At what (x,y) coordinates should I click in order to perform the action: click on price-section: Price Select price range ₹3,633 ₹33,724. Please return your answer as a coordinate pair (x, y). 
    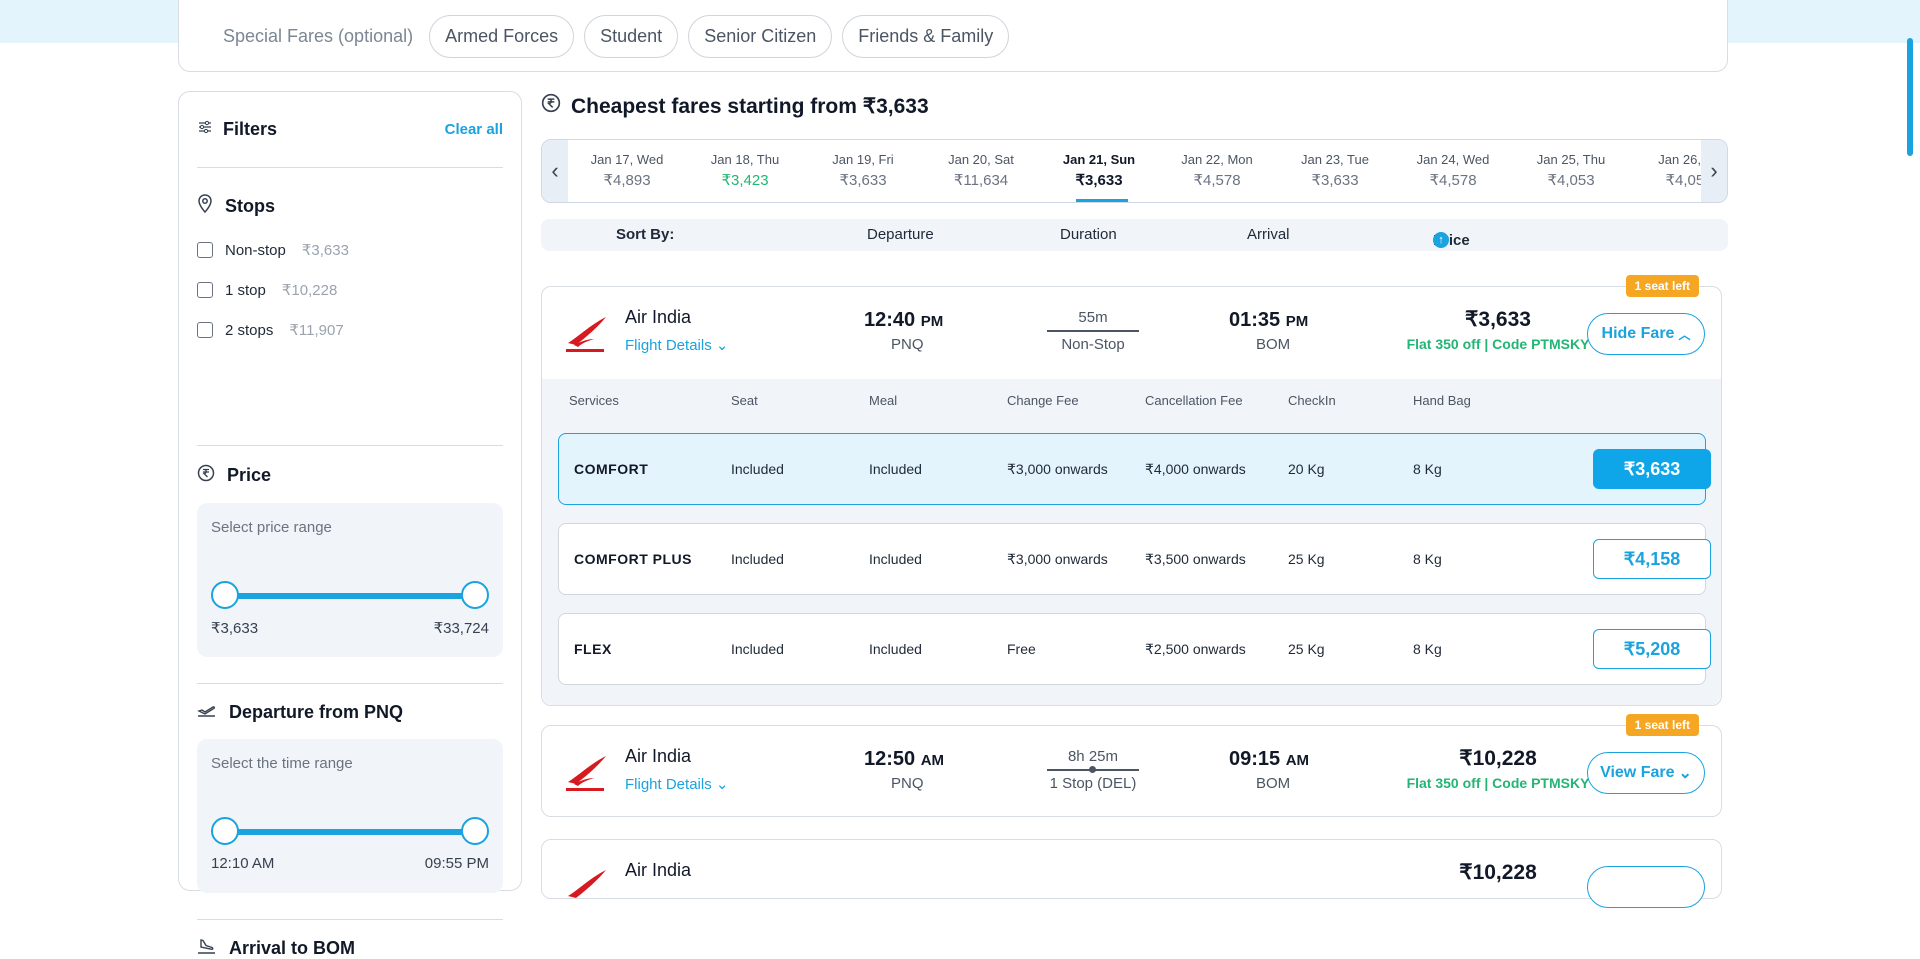
    Looking at the image, I should click on (350, 551).